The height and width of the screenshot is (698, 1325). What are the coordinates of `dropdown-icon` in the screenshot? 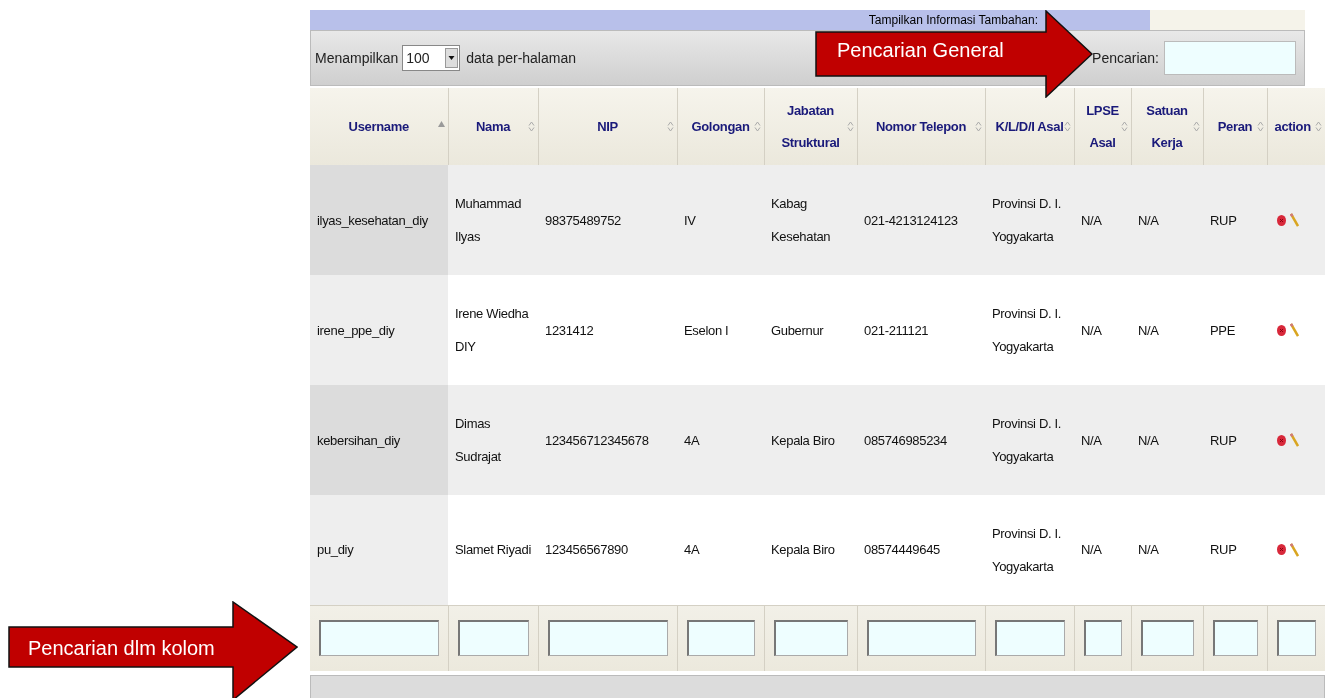 It's located at (452, 58).